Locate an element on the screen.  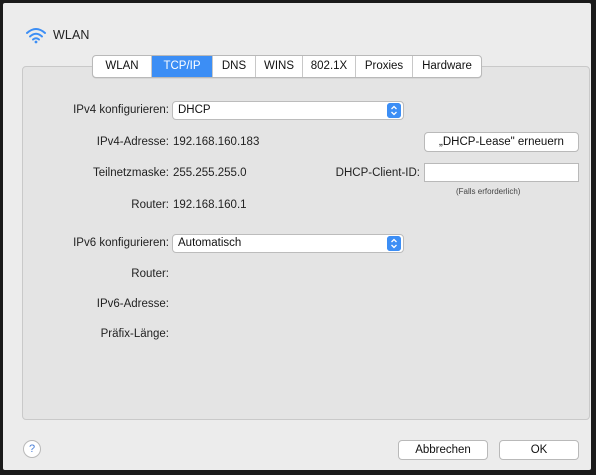
ipv4-router-value: 192.168.160.1 is located at coordinates (210, 205).